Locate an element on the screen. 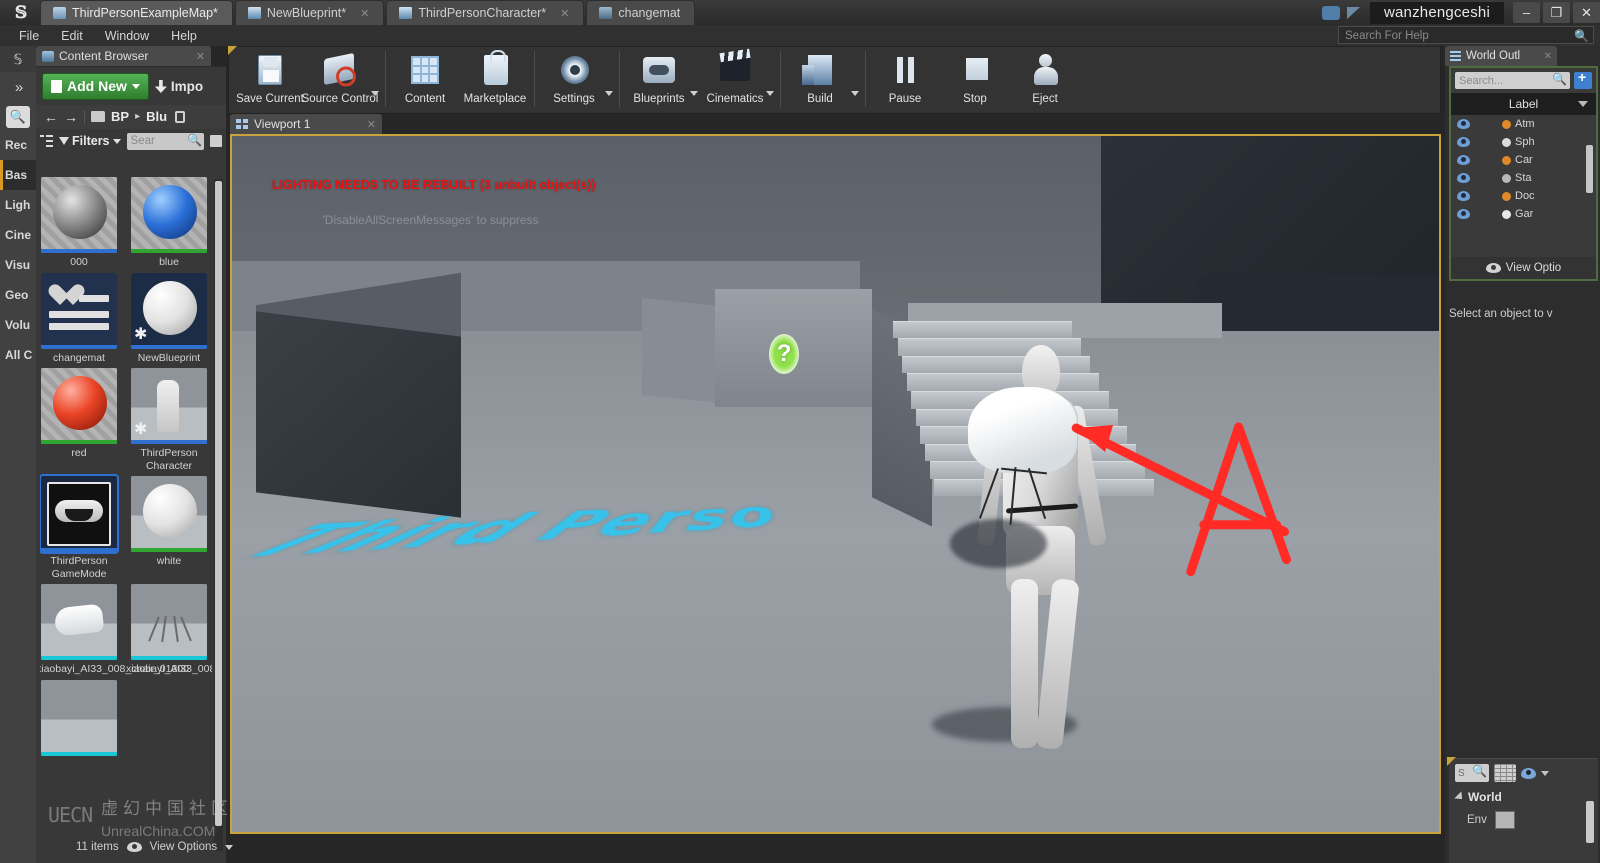 The height and width of the screenshot is (863, 1600). minimize-button: – is located at coordinates (1526, 12).